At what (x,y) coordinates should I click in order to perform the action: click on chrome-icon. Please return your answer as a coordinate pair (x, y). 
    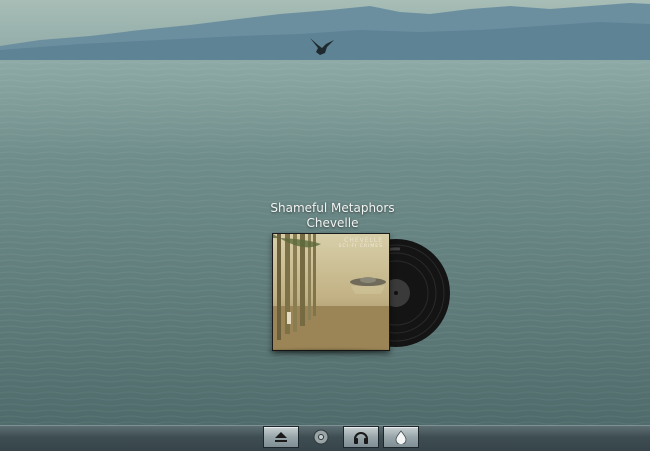
    Looking at the image, I should click on (321, 437).